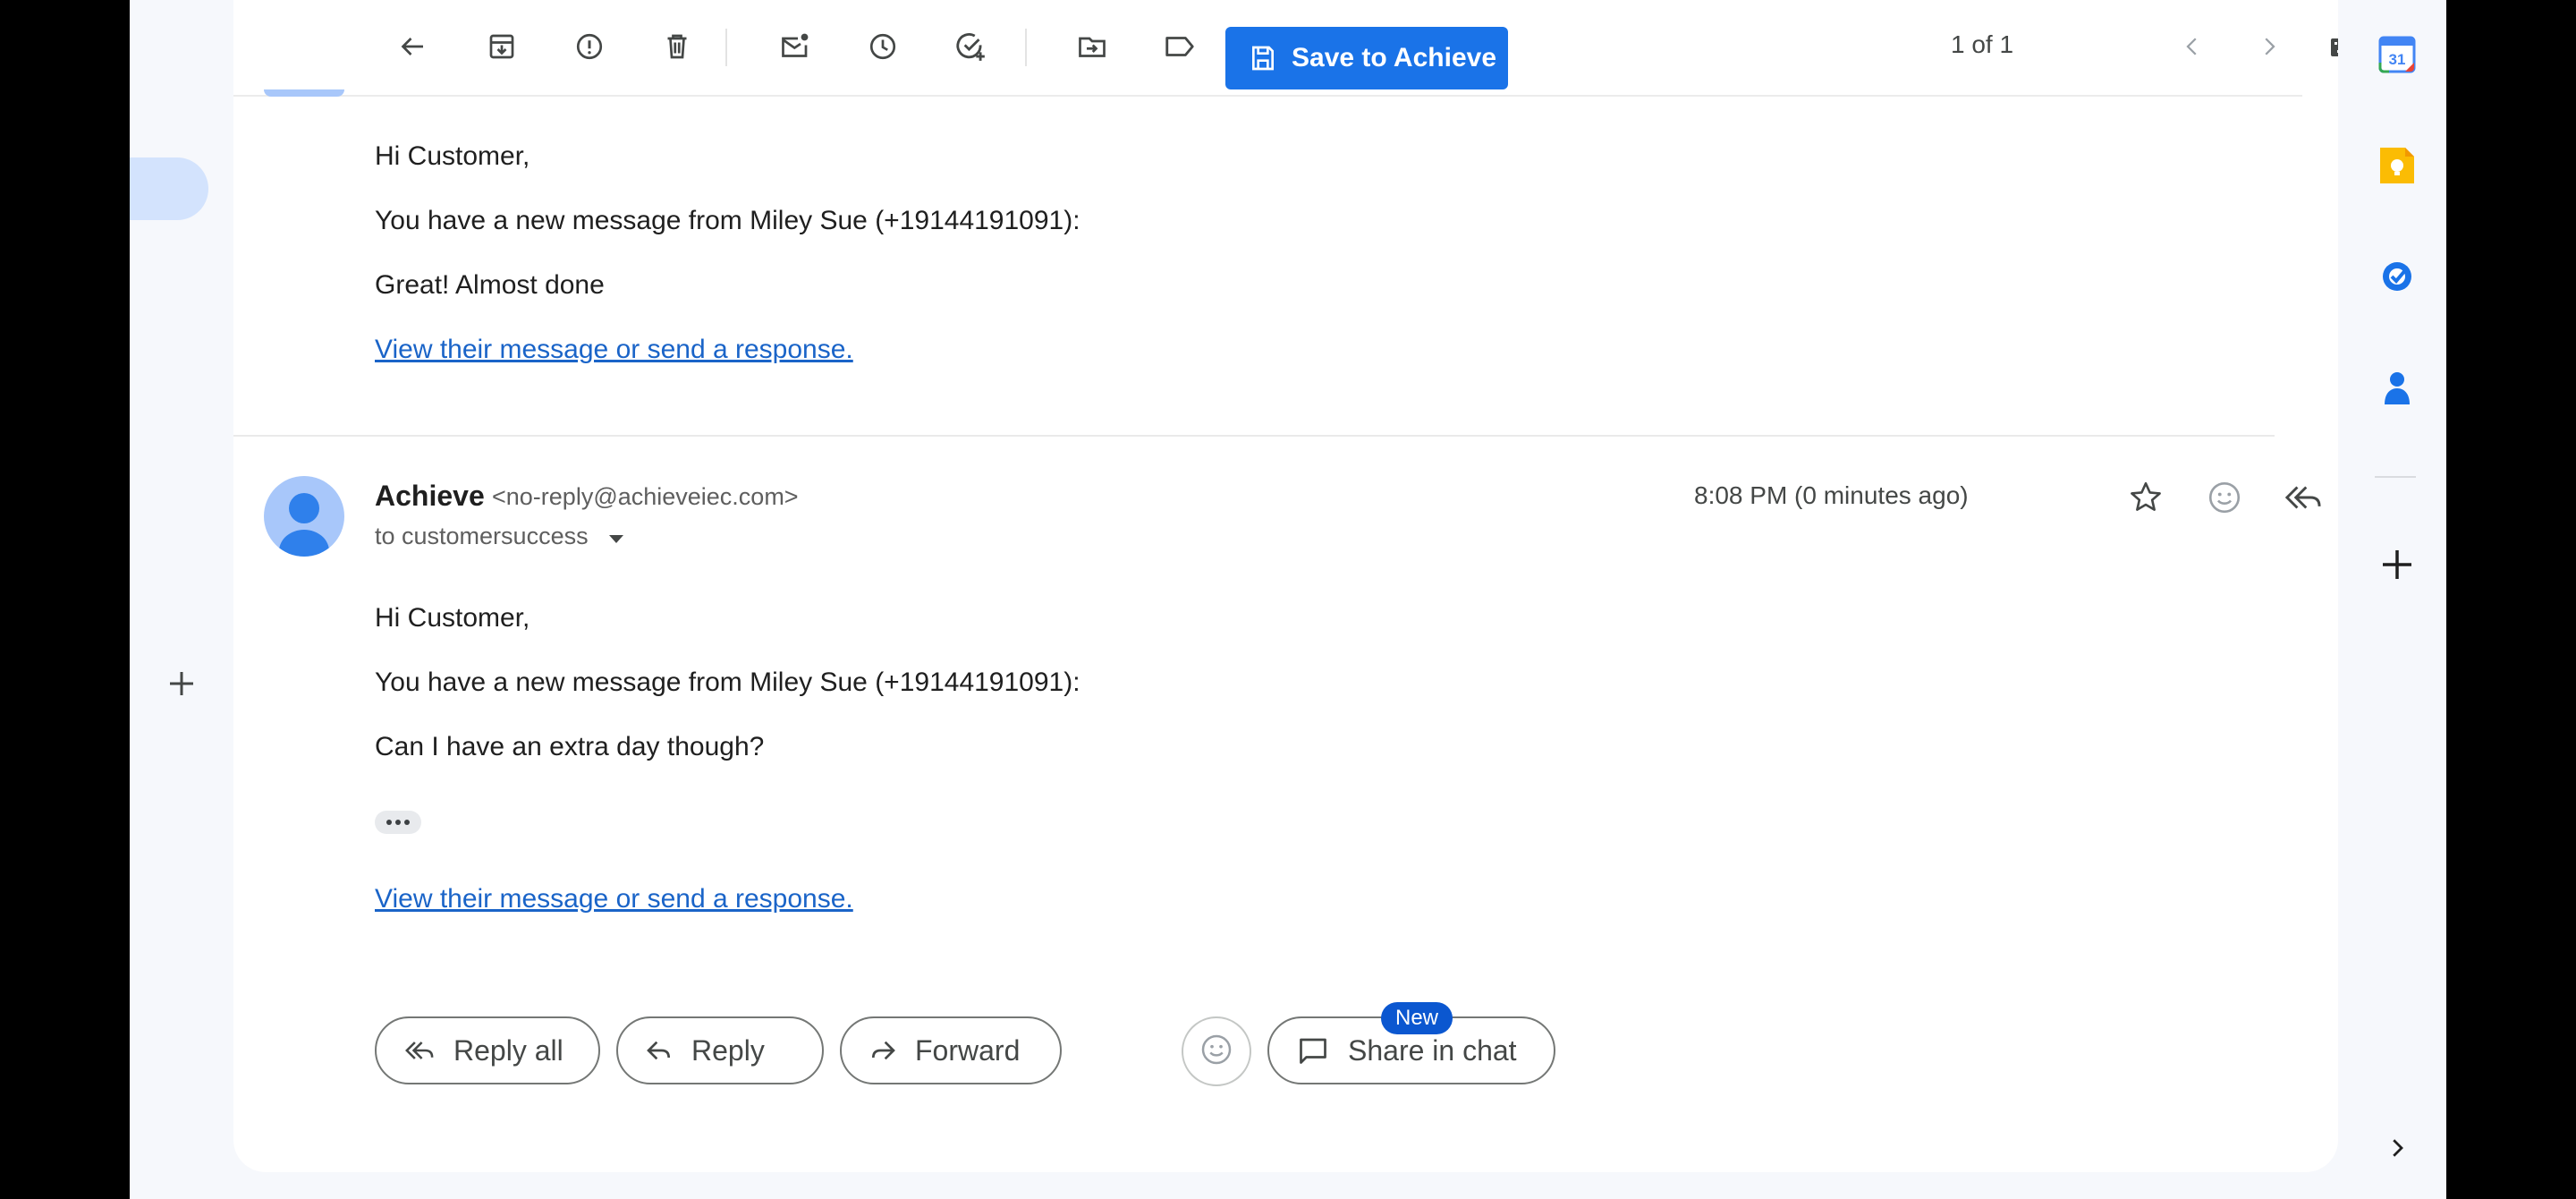  What do you see at coordinates (1394, 57) in the screenshot?
I see `save-button-label: Save to Achieve` at bounding box center [1394, 57].